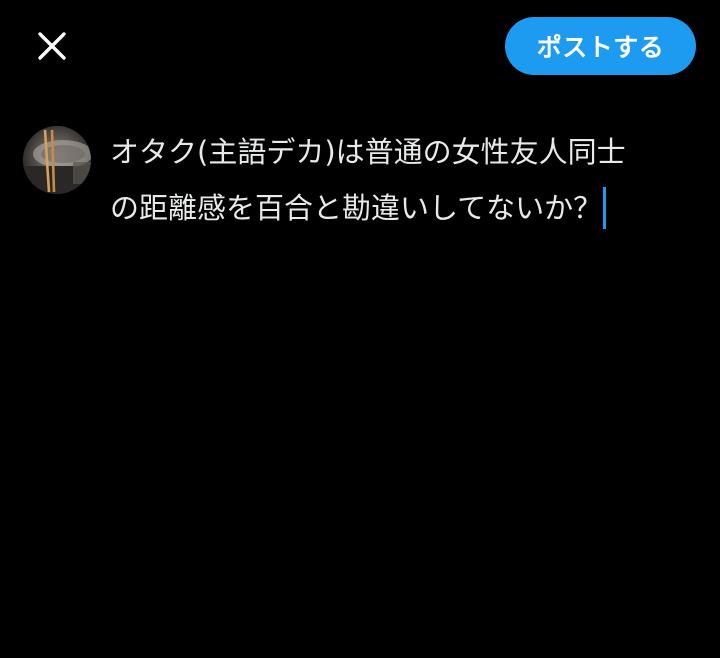 Image resolution: width=720 pixels, height=658 pixels. What do you see at coordinates (605, 208) in the screenshot?
I see `text-caret` at bounding box center [605, 208].